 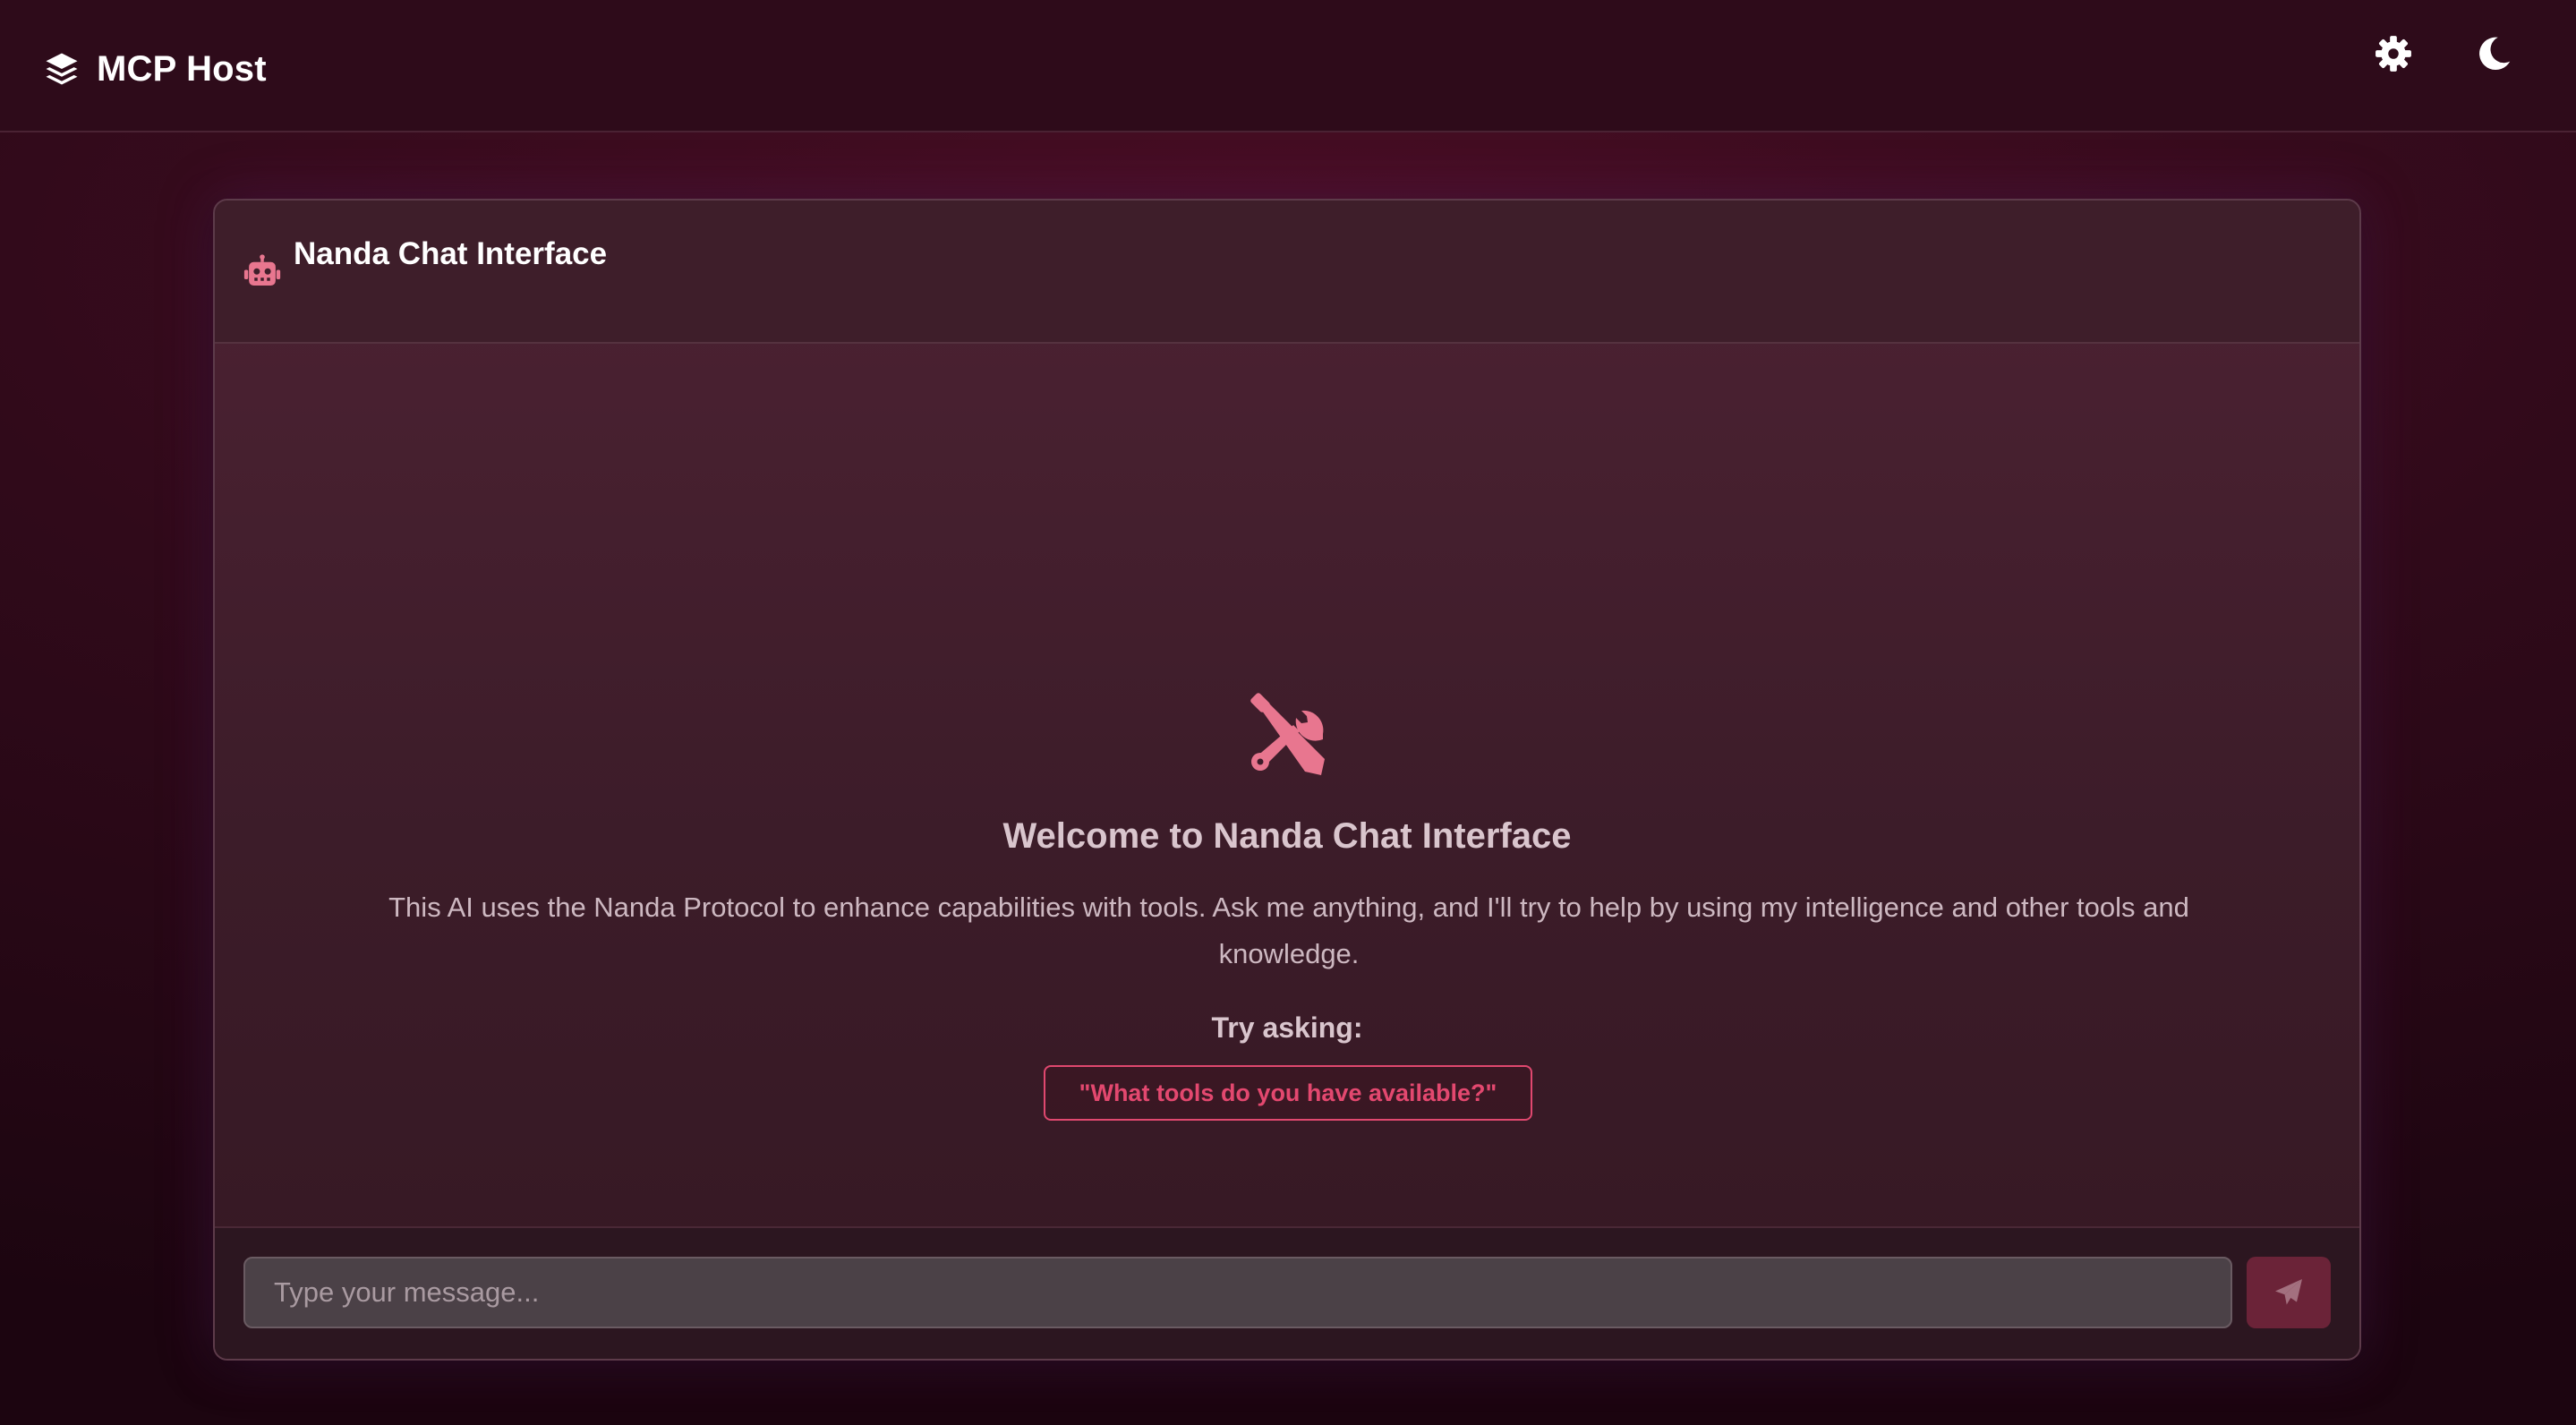 What do you see at coordinates (1287, 836) in the screenshot?
I see `welcome-title: Welcome to Nanda Chat Interface` at bounding box center [1287, 836].